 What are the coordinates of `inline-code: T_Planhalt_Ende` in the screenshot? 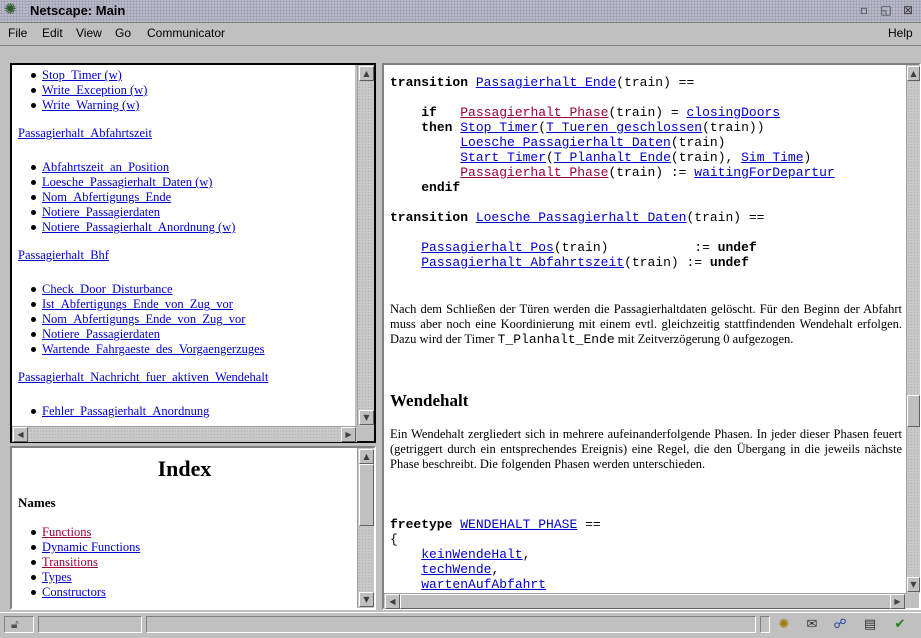 It's located at (556, 339).